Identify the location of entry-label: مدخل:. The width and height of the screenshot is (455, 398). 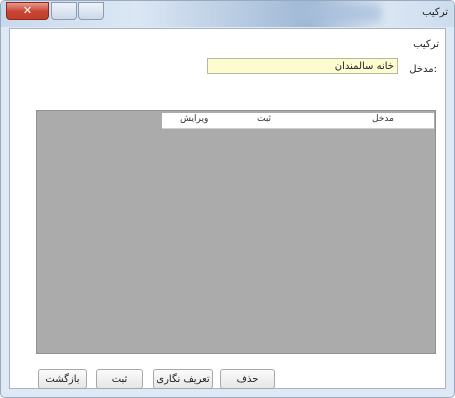
(423, 69).